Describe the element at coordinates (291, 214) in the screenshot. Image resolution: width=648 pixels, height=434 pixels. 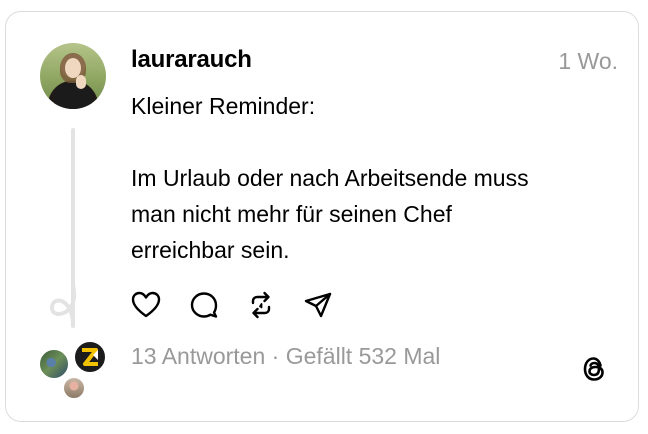
I see `post-line: man nicht mehr für seinen Chef` at that location.